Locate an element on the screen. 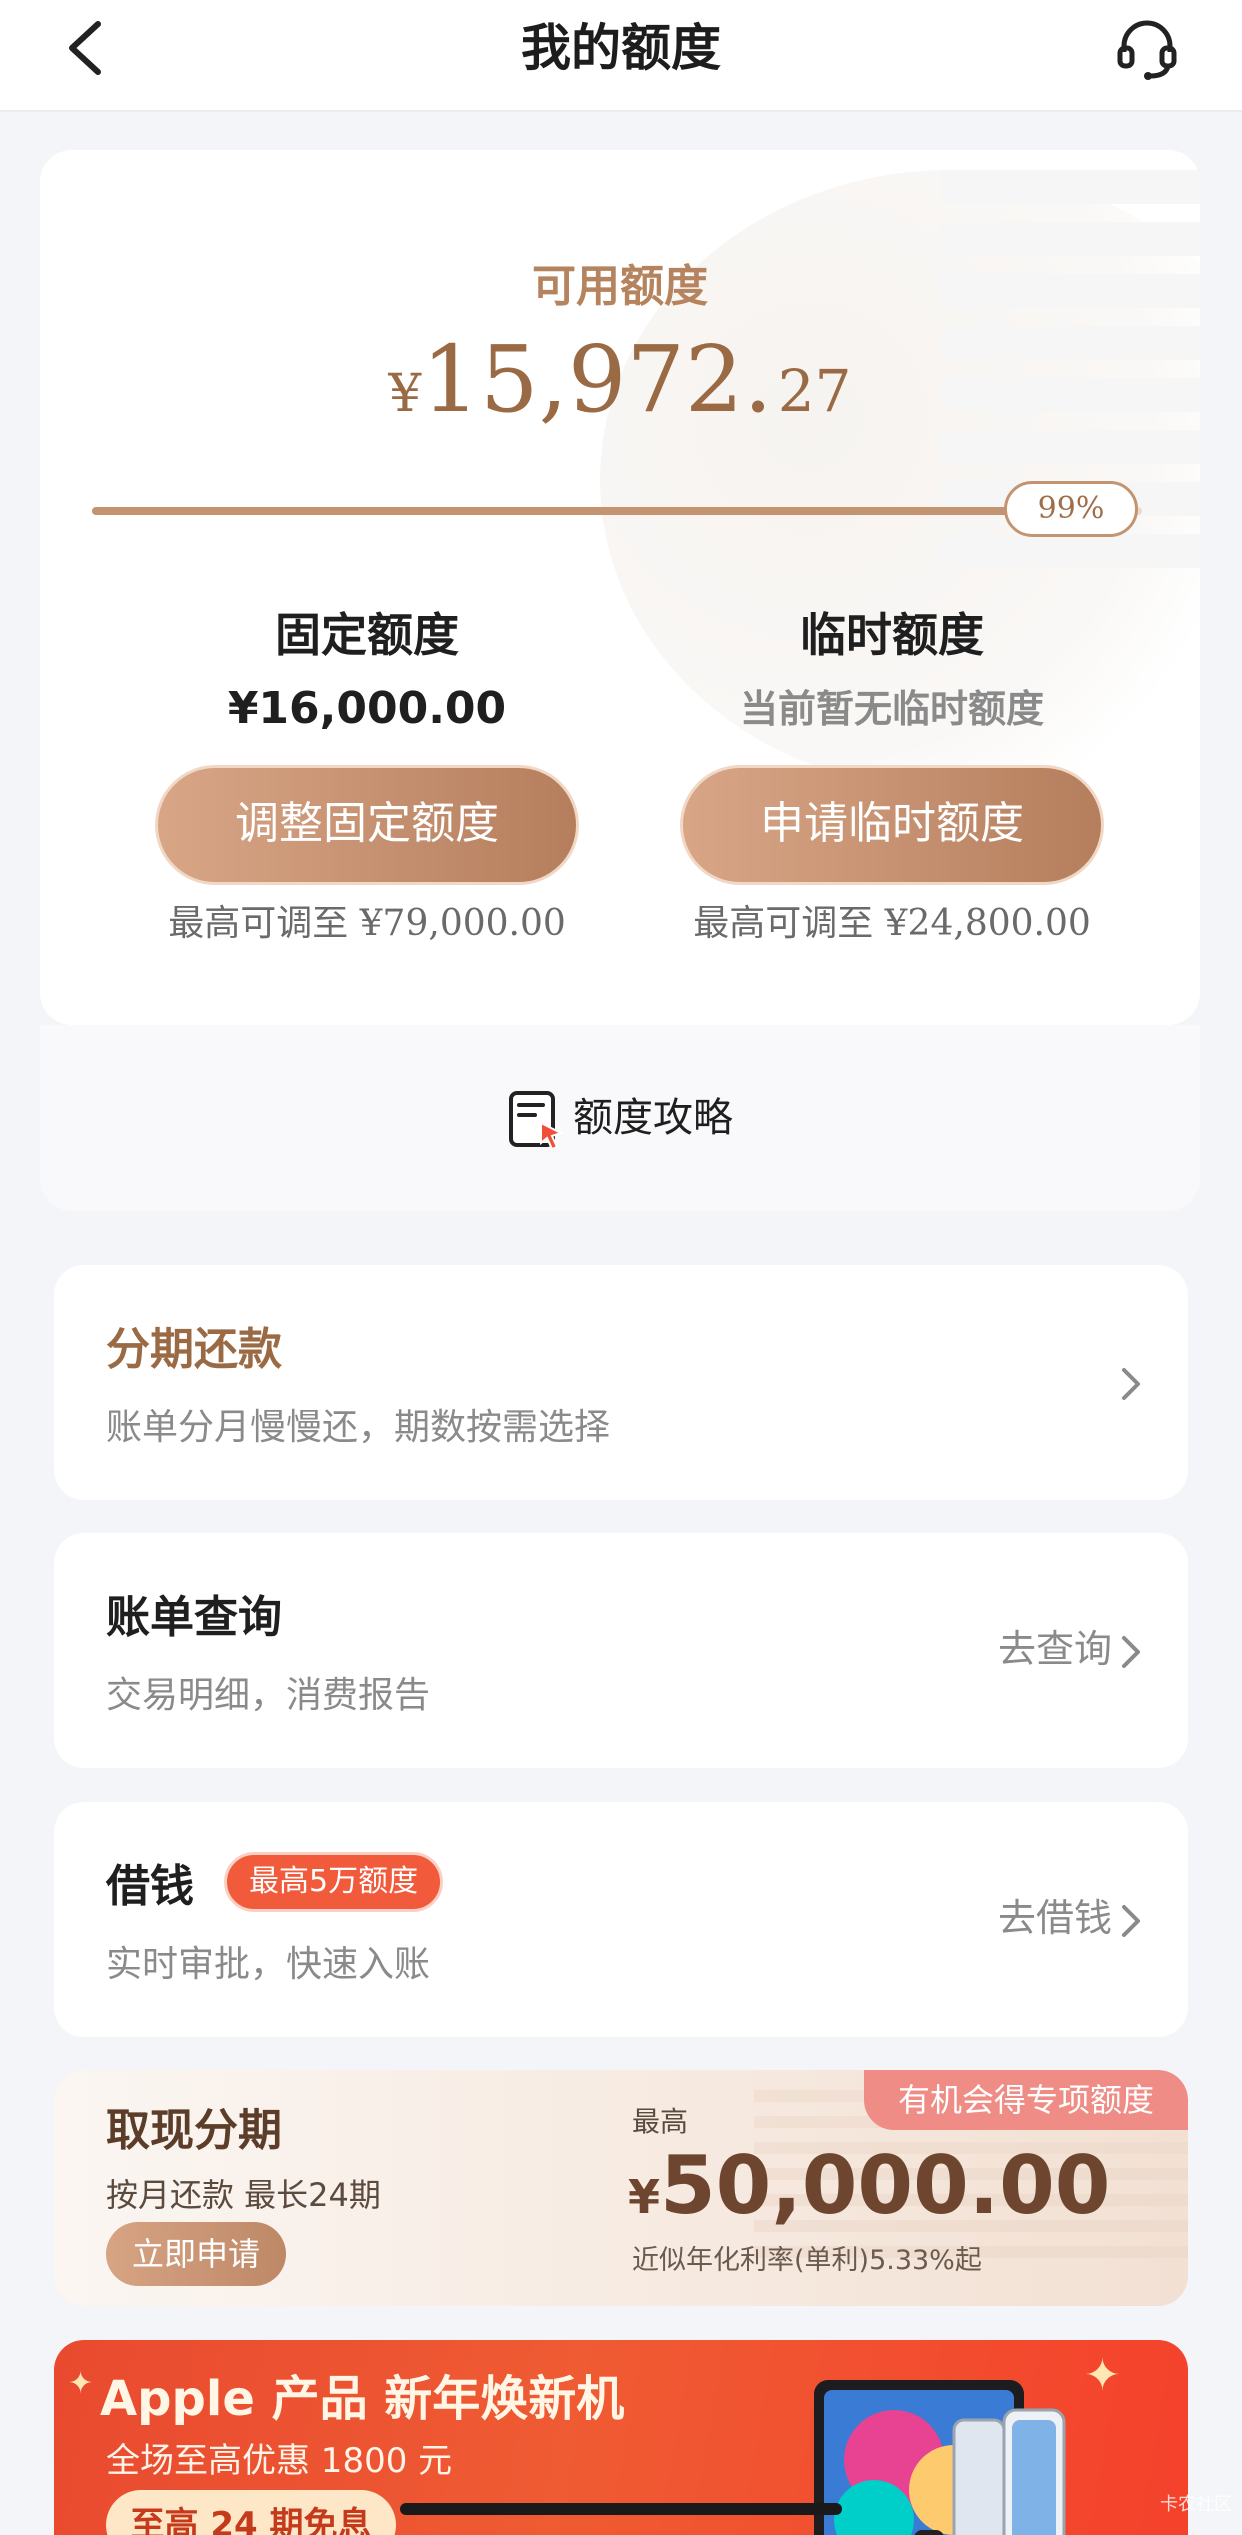  usage-progress-fill is located at coordinates (612, 511).